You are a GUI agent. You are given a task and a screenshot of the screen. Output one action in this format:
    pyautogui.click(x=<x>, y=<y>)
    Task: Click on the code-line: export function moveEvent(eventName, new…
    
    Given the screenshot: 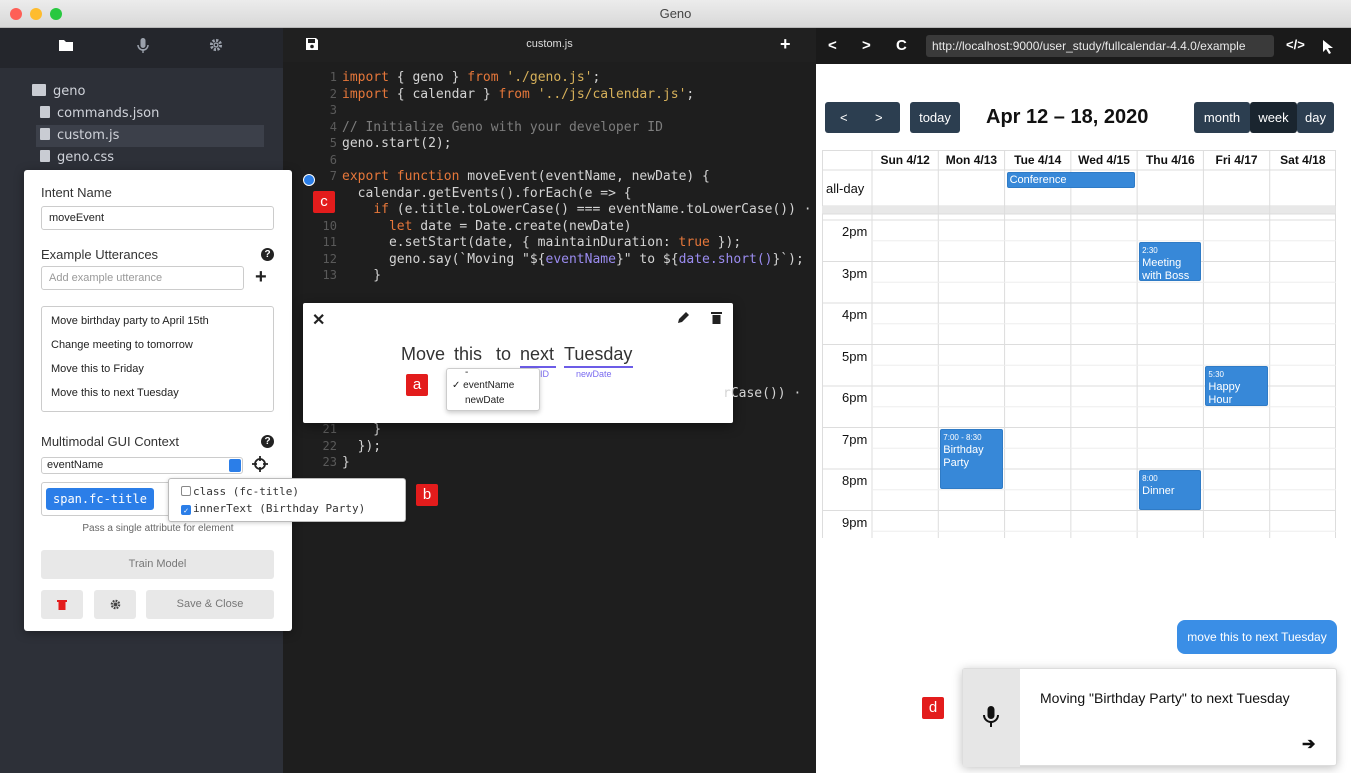 What is the action you would take?
    pyautogui.click(x=526, y=176)
    